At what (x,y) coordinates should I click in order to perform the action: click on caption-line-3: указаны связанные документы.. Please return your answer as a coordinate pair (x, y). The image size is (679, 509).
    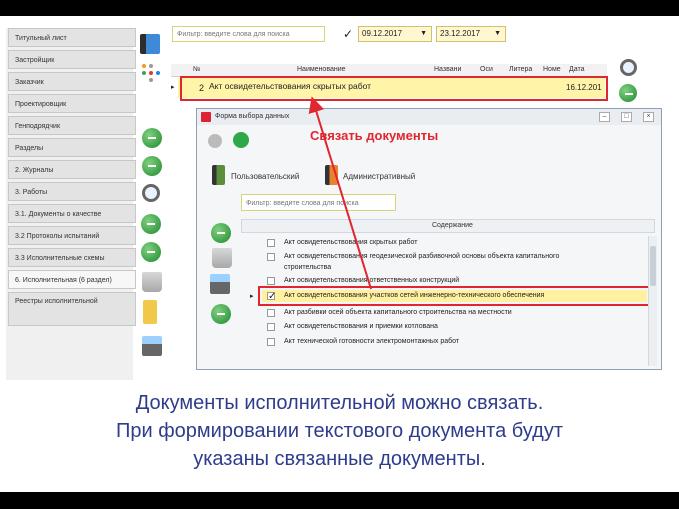
    Looking at the image, I should click on (339, 459).